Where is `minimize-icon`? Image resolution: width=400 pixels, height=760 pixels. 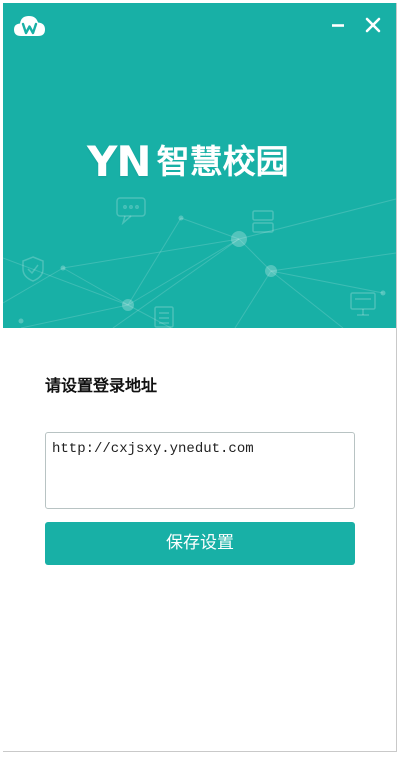
minimize-icon is located at coordinates (338, 25).